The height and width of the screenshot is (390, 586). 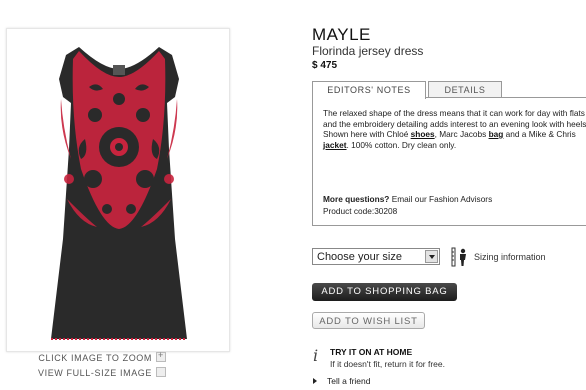 I want to click on sizing-figure-icon, so click(x=460, y=257).